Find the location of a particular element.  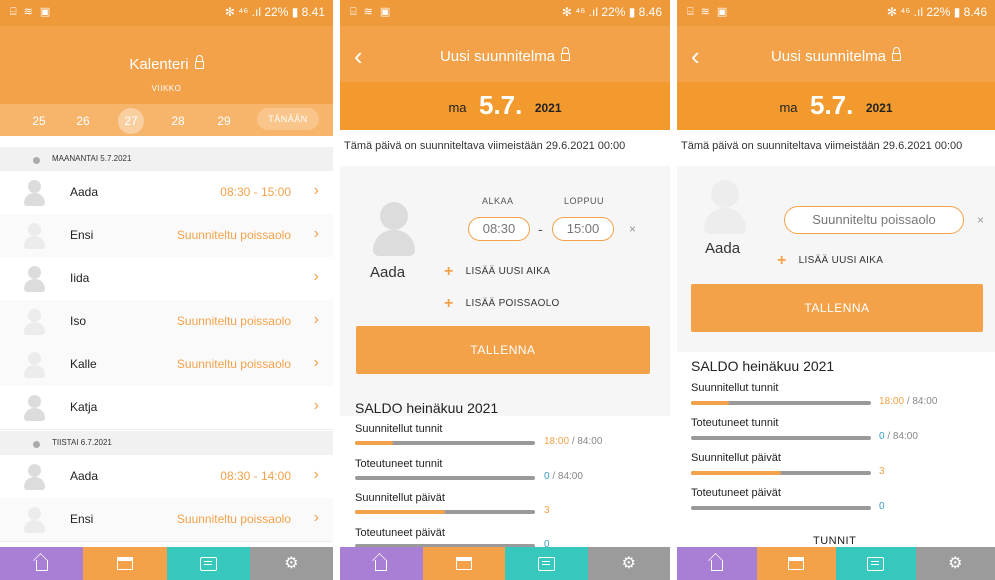

week-29: 29 is located at coordinates (224, 121).